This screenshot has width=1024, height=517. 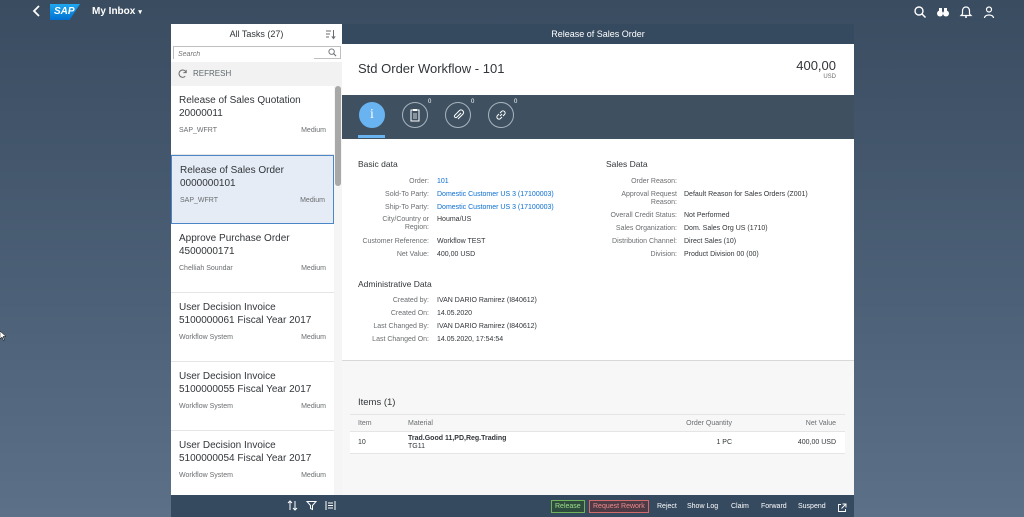 I want to click on attachment-icon, so click(x=458, y=114).